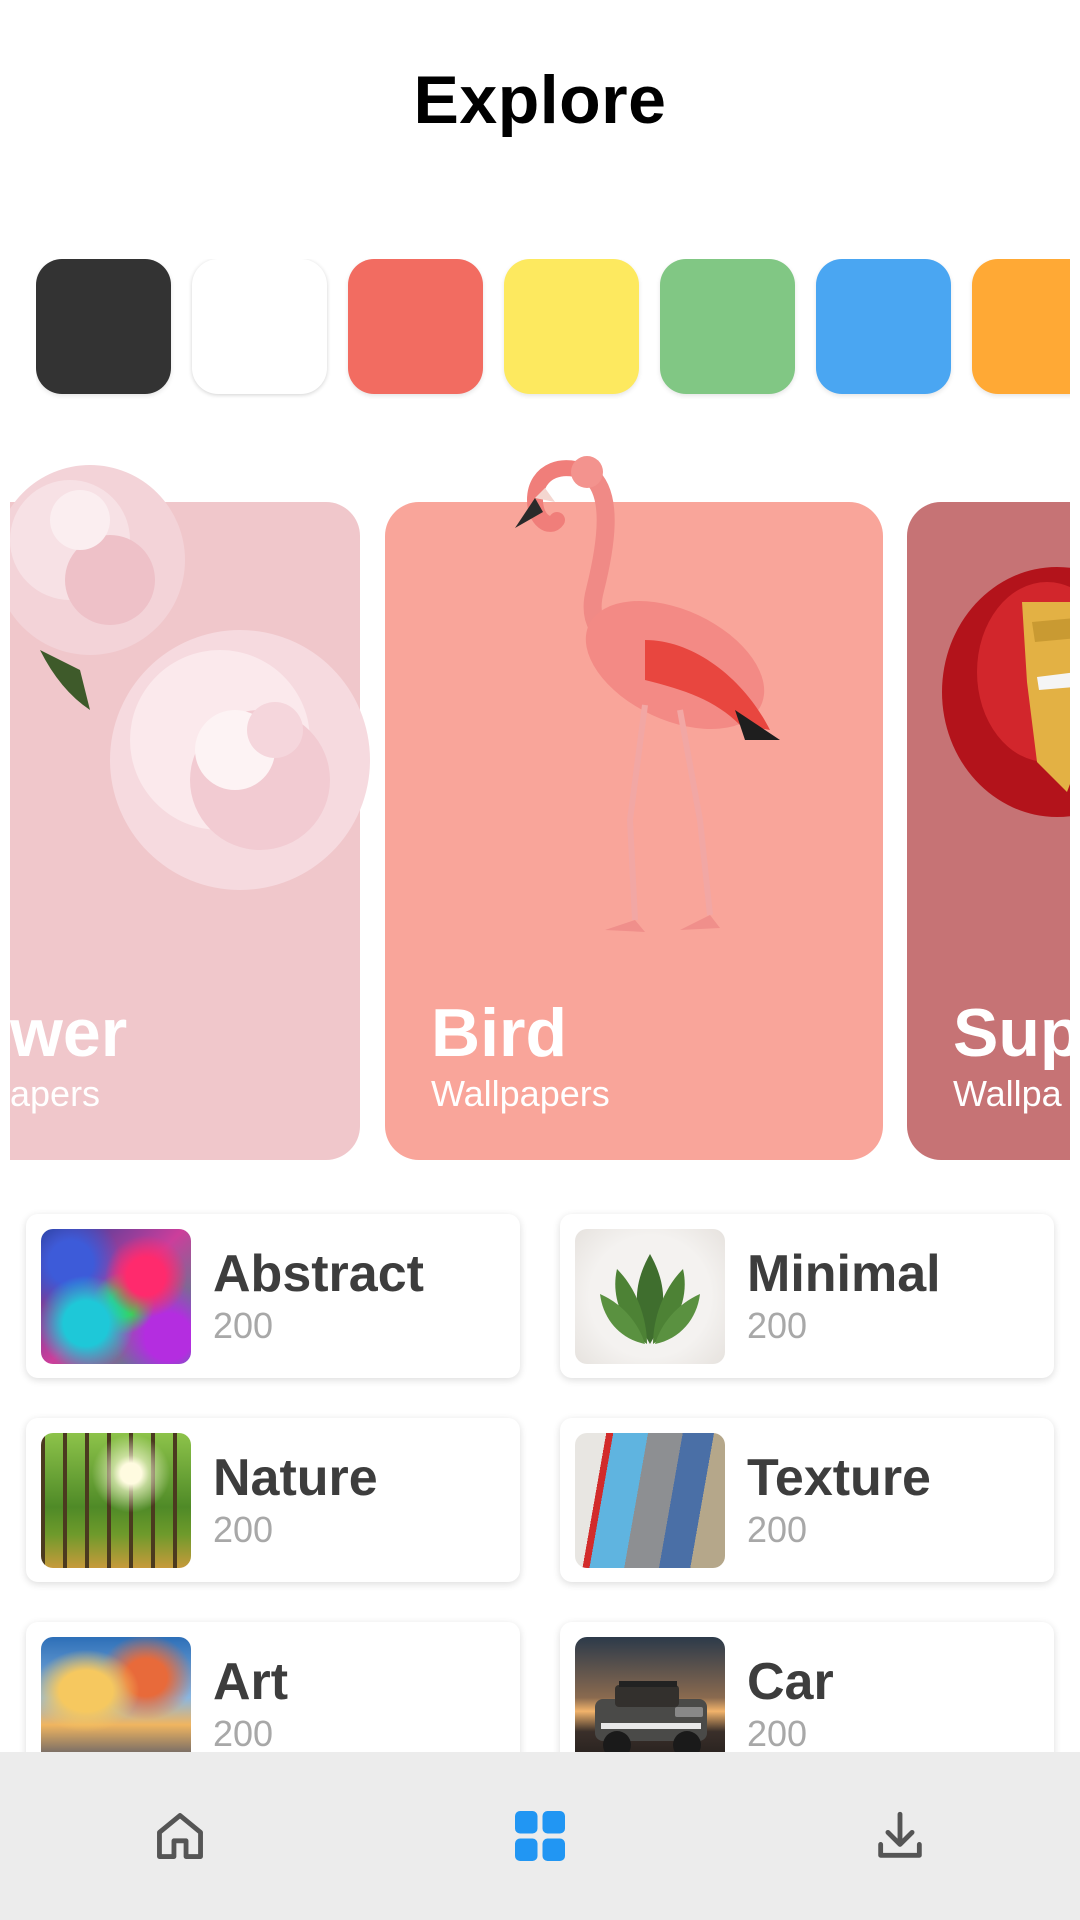  I want to click on category-name: Abstract, so click(318, 1274).